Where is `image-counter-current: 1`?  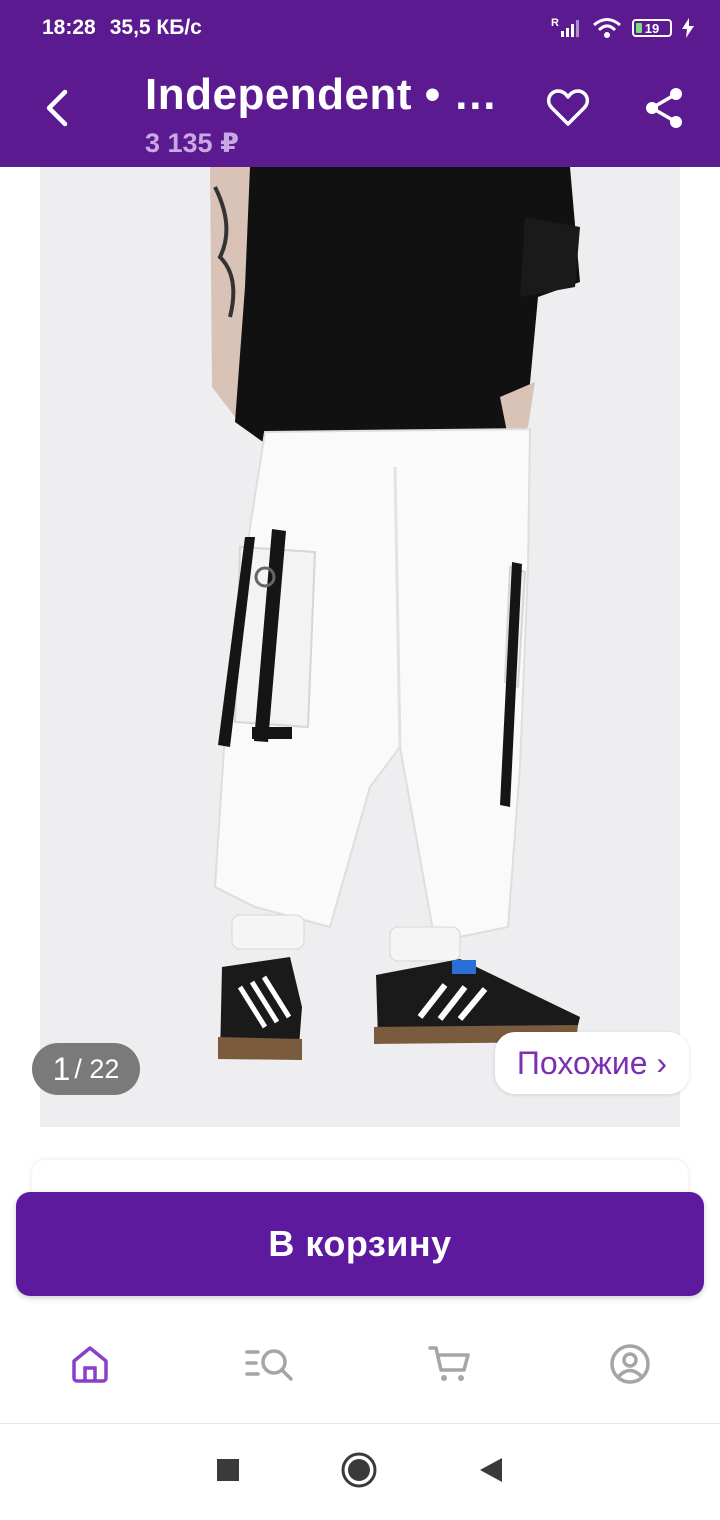 image-counter-current: 1 is located at coordinates (61, 1068).